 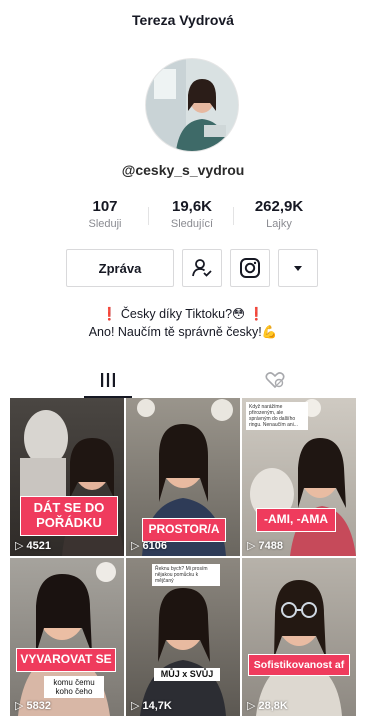 I want to click on video-views: ▷ 7488, so click(x=265, y=546).